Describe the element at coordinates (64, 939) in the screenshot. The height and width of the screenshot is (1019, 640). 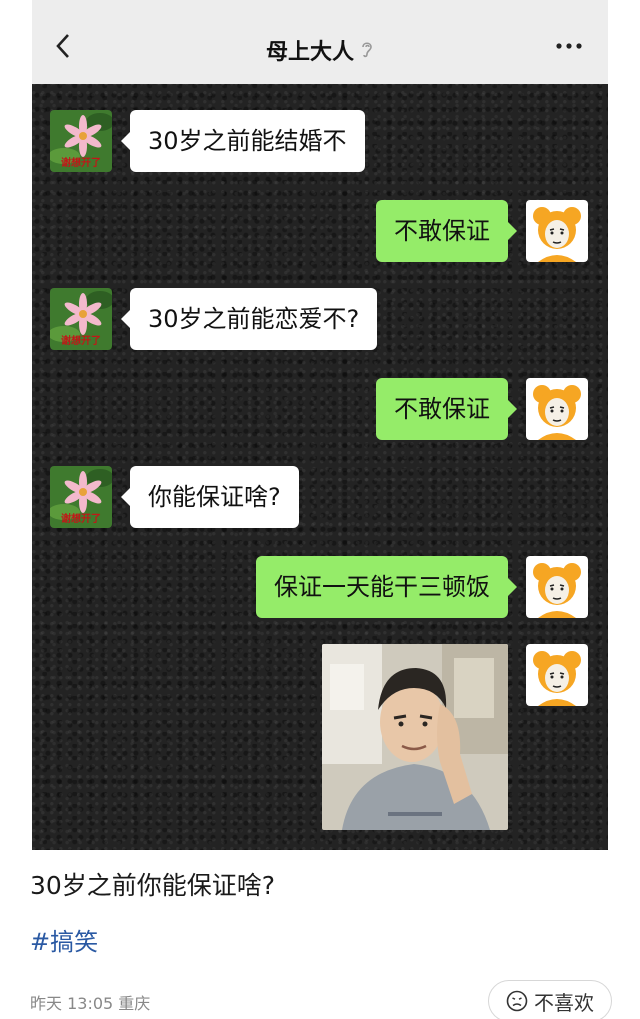
I see `hashtag-link: #搞笑` at that location.